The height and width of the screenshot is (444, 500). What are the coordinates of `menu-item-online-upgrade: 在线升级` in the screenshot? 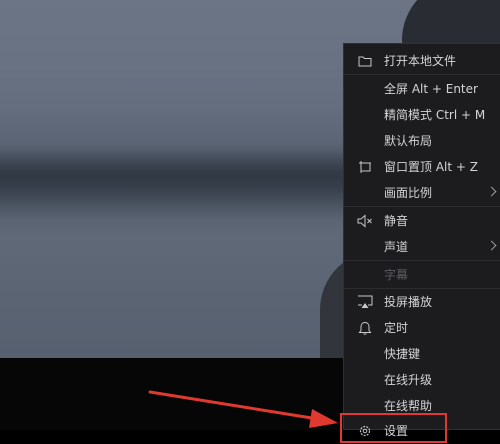 It's located at (422, 380).